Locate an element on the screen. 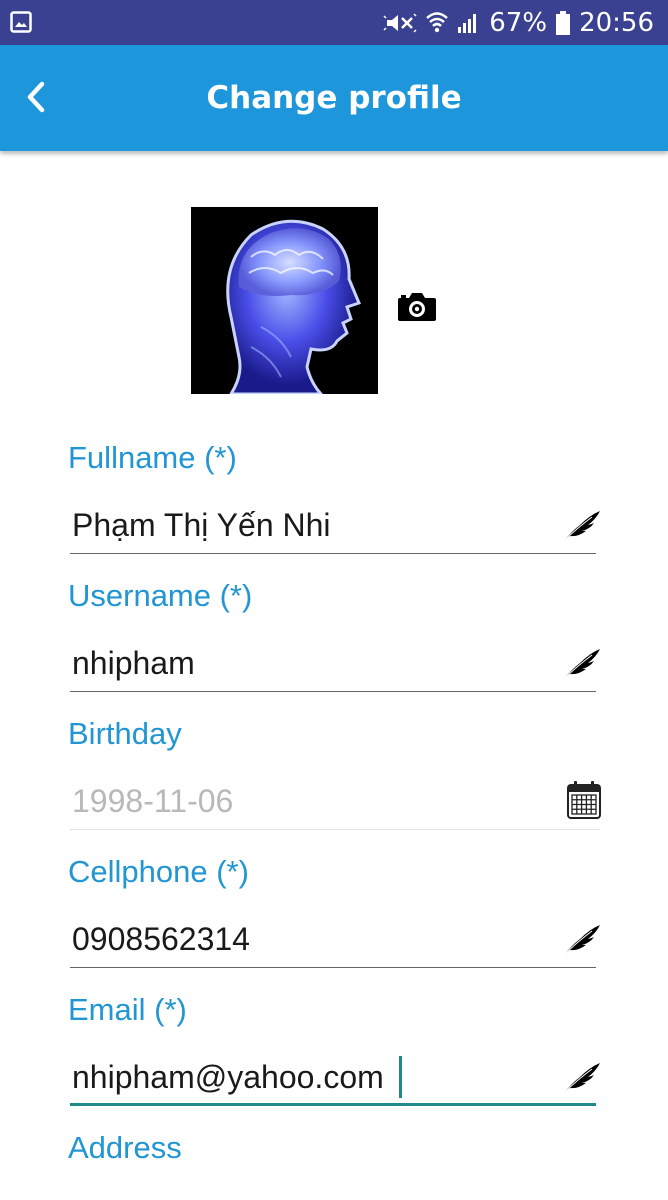 The image size is (668, 1200). app-bar: Change profile is located at coordinates (334, 98).